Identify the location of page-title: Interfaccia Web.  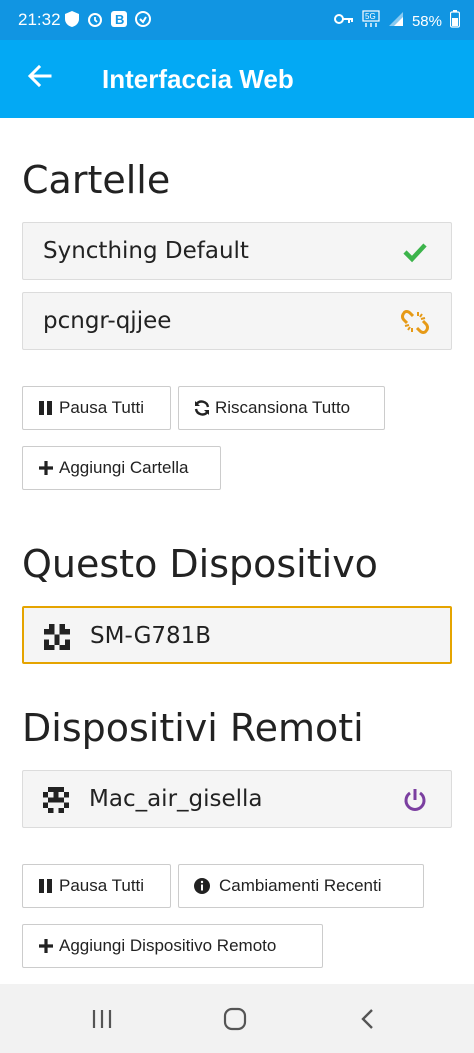
(198, 79).